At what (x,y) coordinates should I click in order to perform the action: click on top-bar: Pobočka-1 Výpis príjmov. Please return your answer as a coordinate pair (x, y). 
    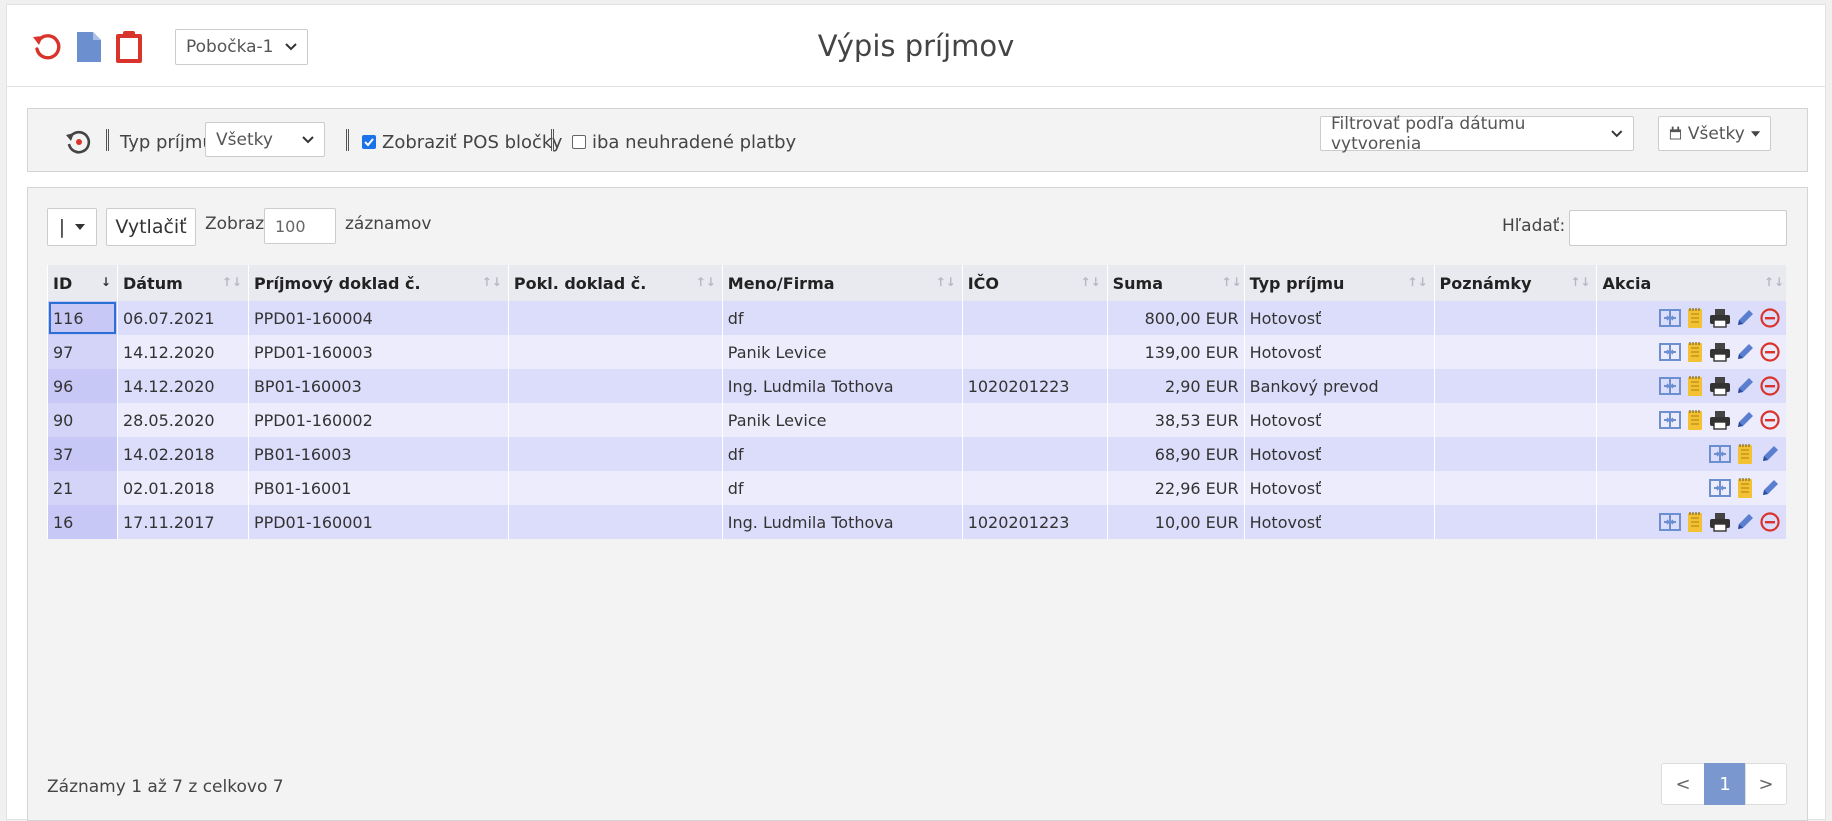
    Looking at the image, I should click on (916, 46).